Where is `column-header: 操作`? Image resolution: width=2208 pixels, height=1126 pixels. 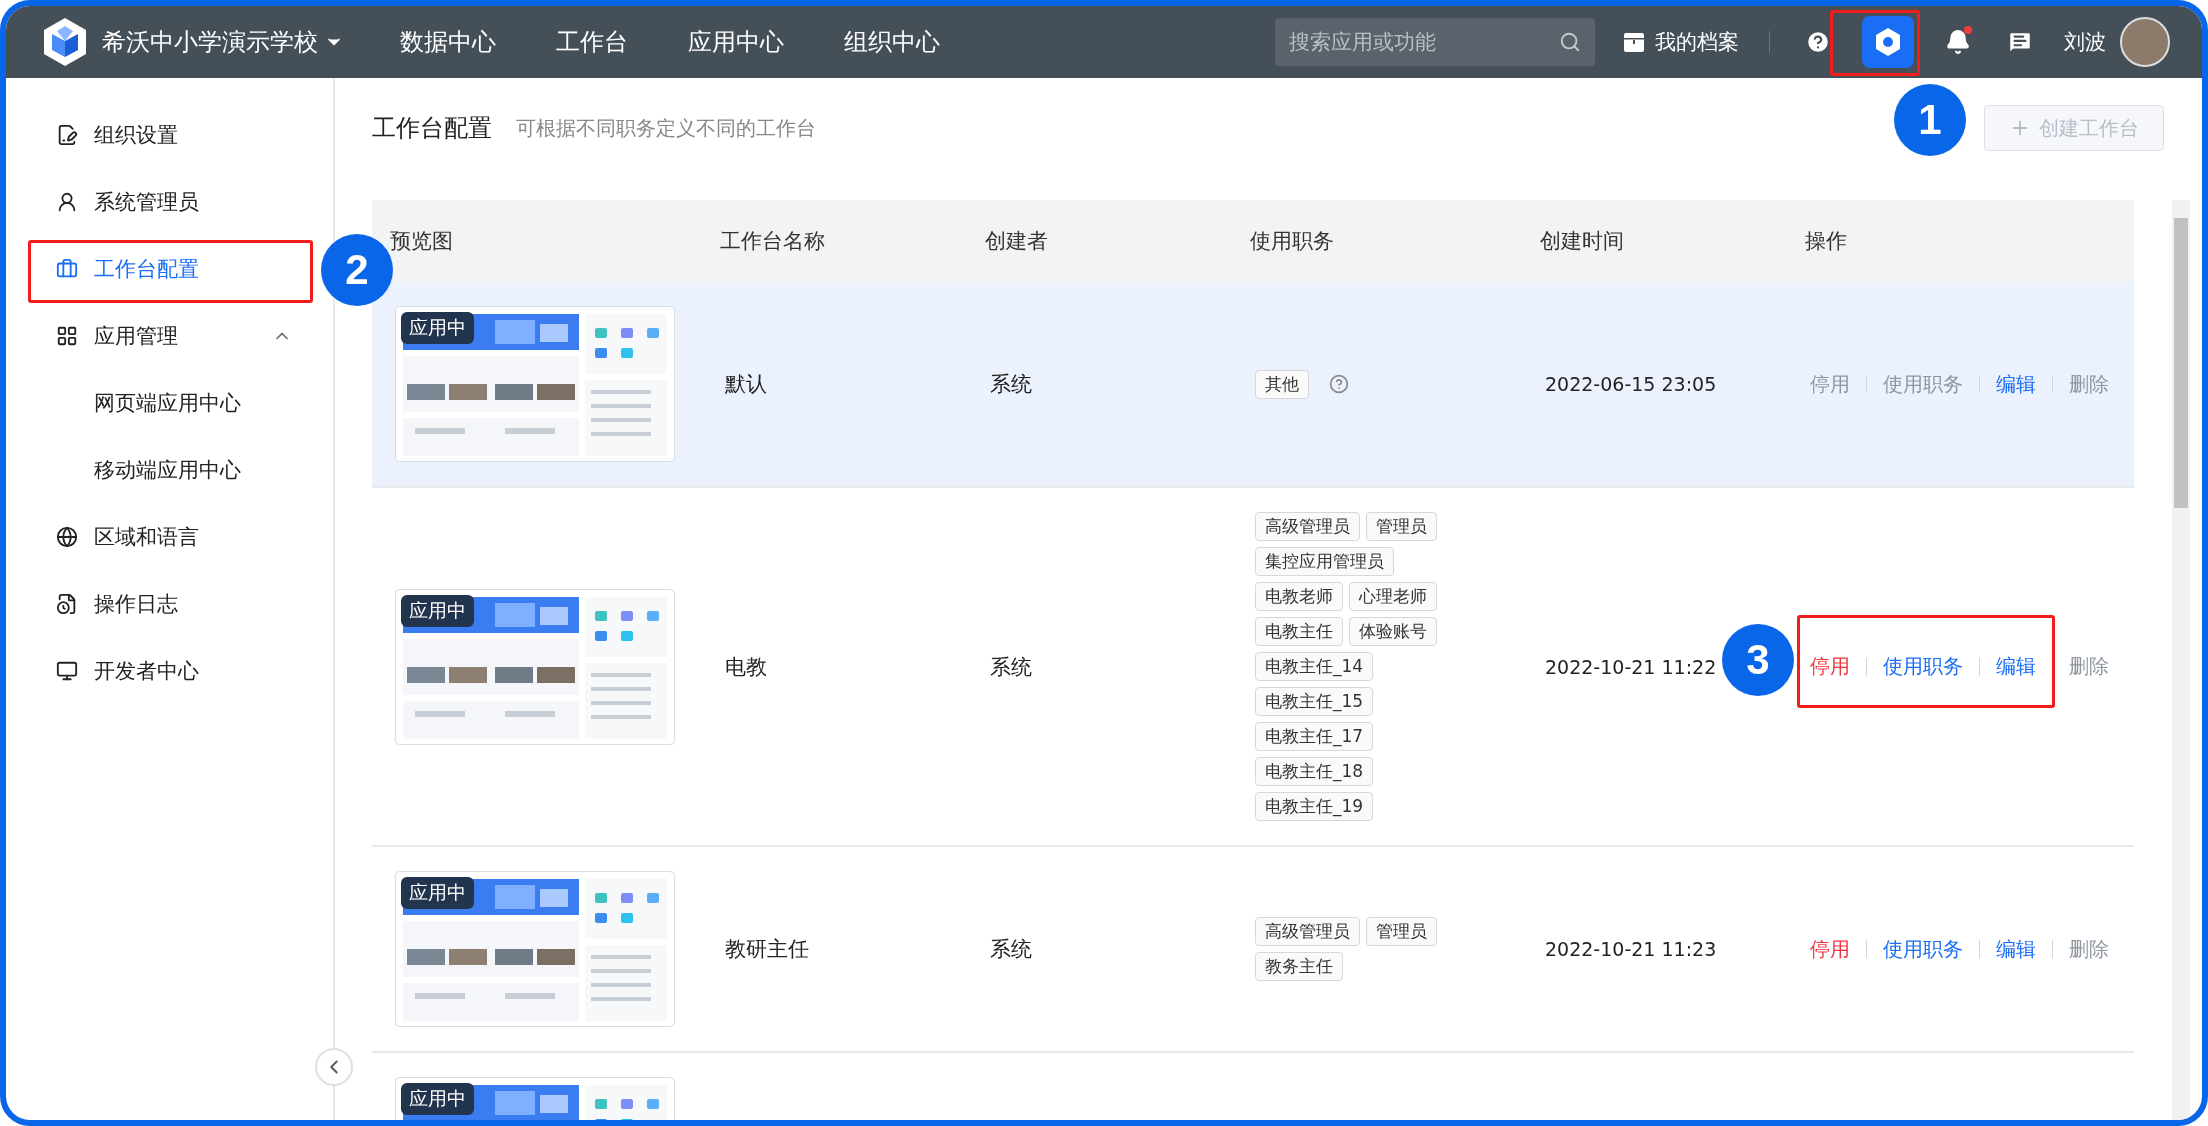 column-header: 操作 is located at coordinates (1826, 241).